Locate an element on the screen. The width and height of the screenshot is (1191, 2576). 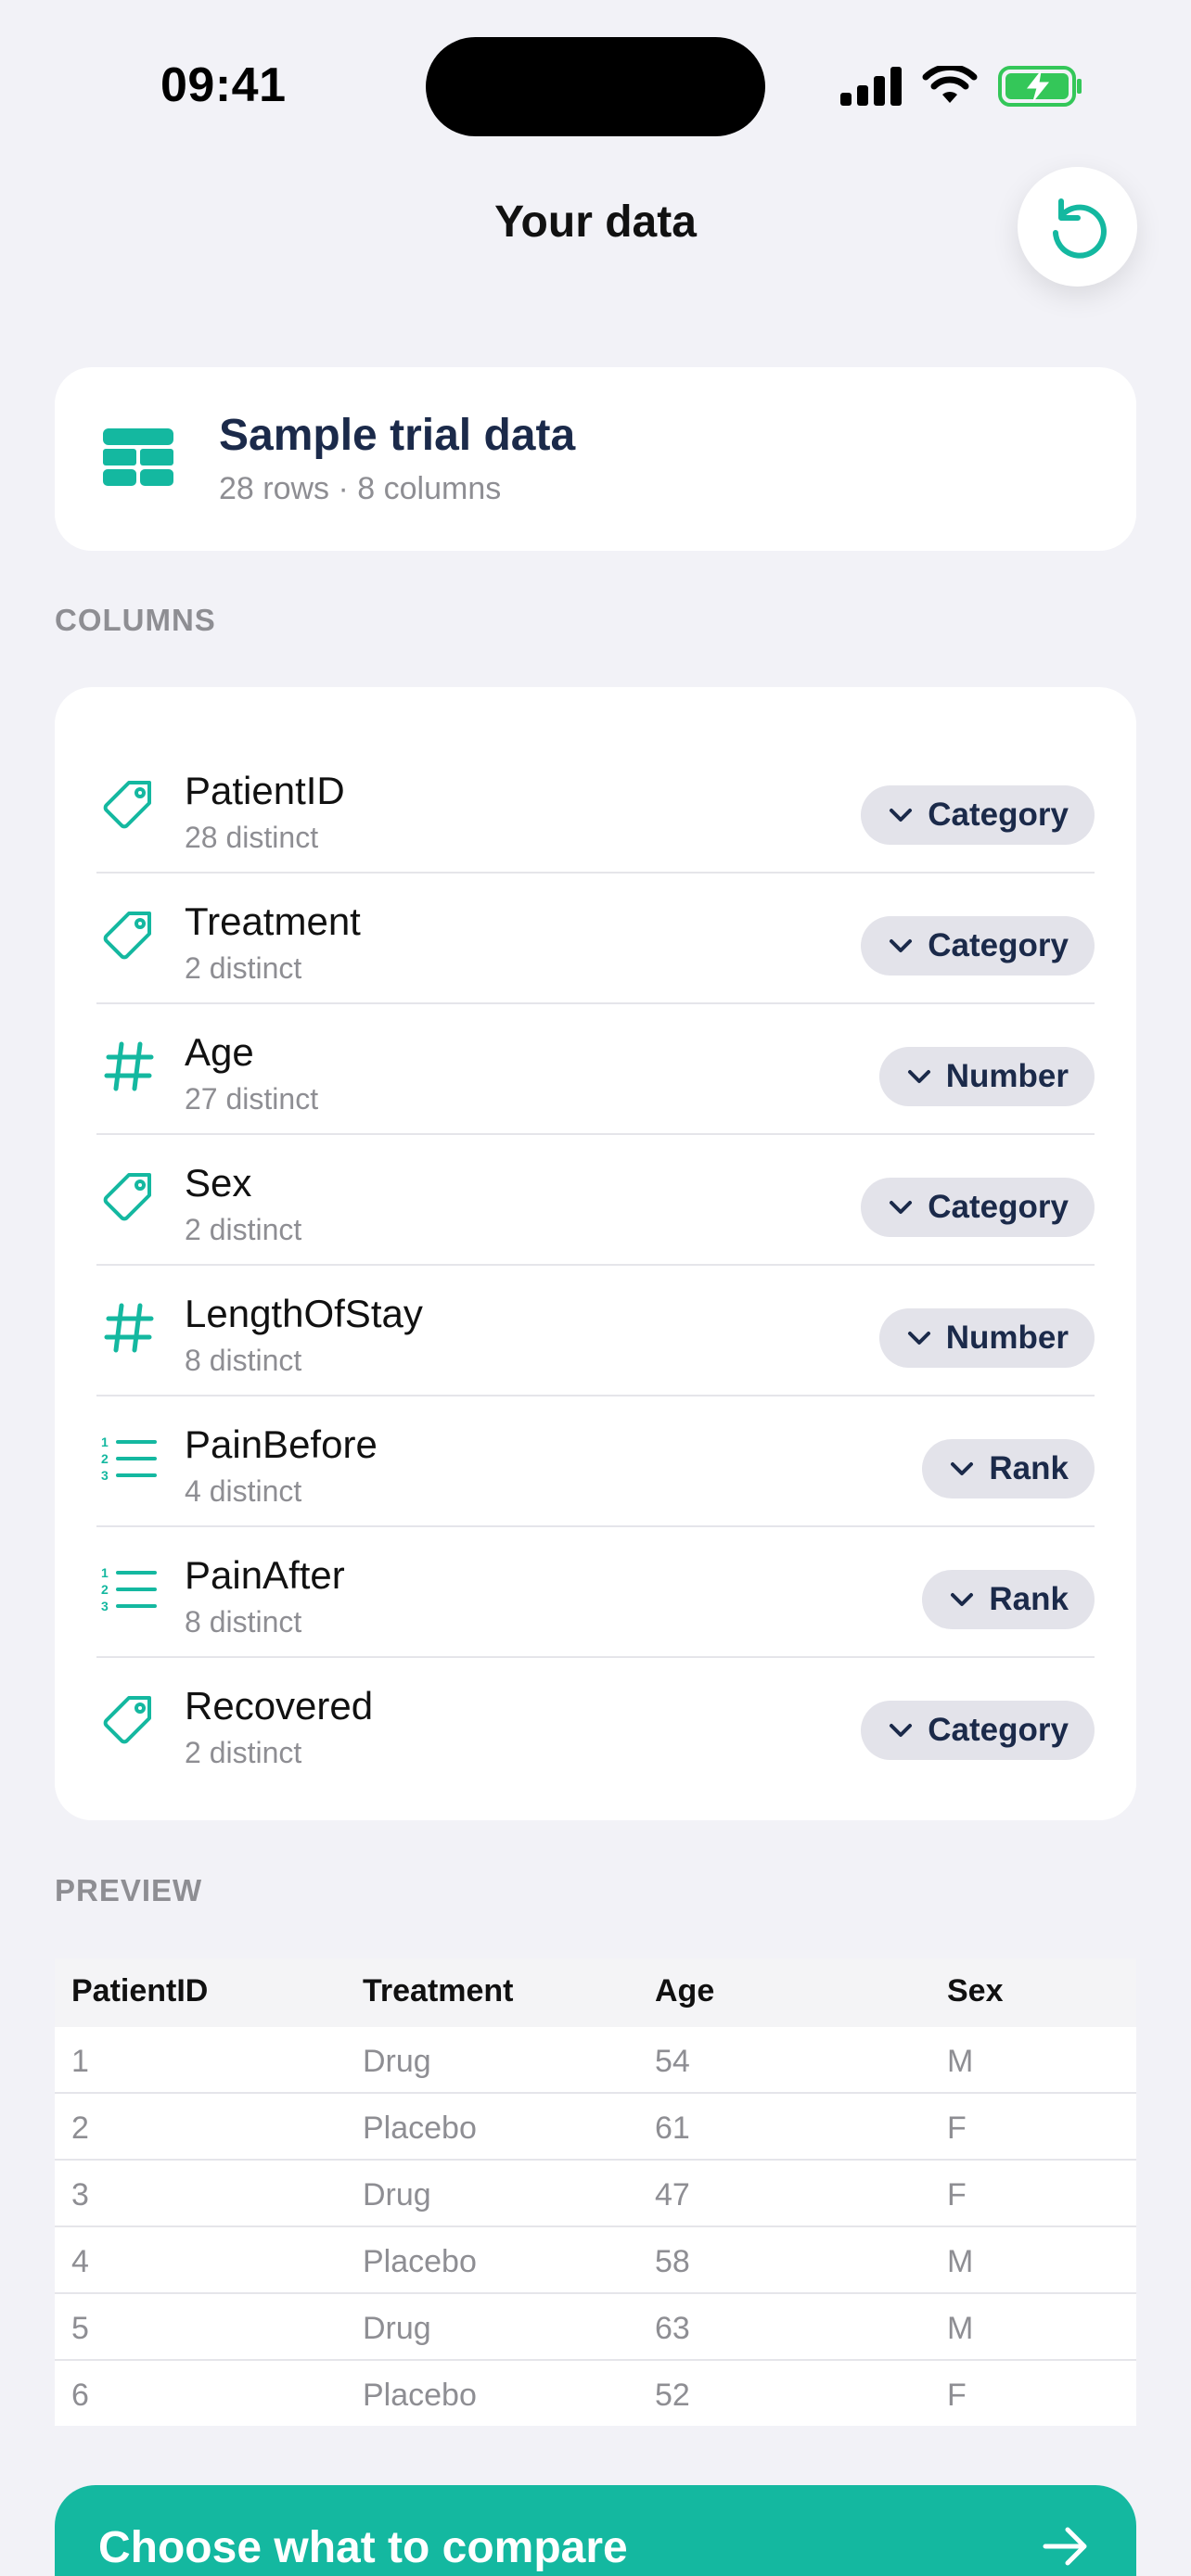
rotate-ccw-icon is located at coordinates (1079, 228).